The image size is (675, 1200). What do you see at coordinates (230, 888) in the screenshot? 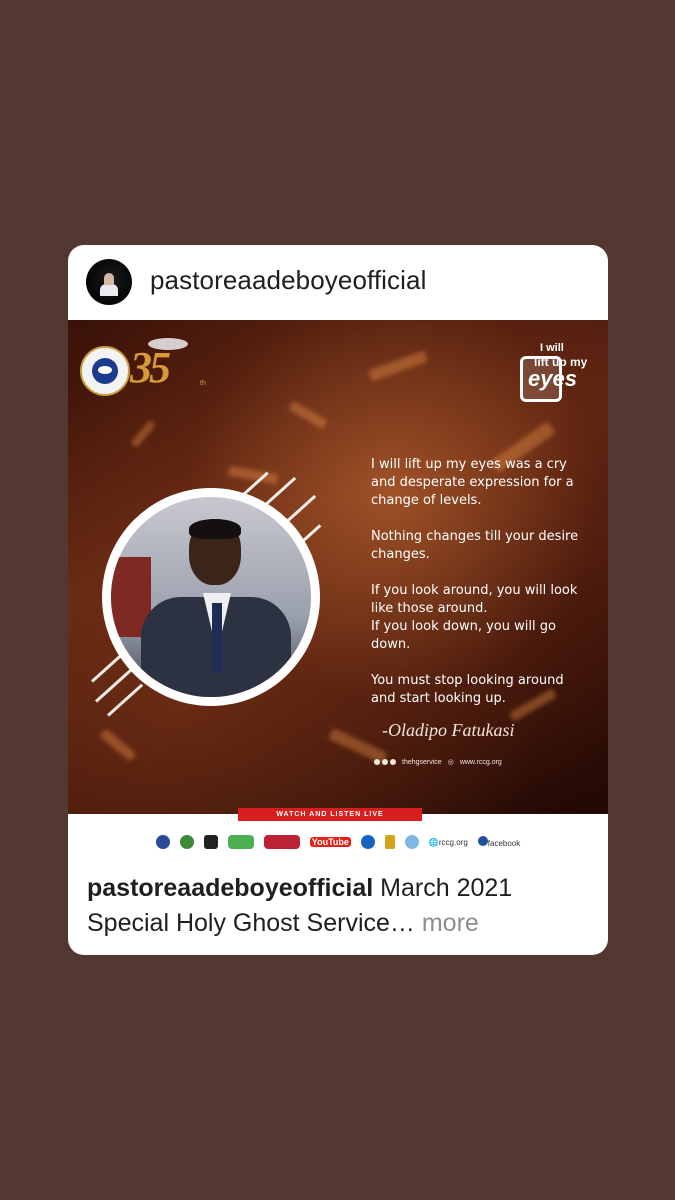
I see `caption-username: pastoreaadeboyeofficial` at bounding box center [230, 888].